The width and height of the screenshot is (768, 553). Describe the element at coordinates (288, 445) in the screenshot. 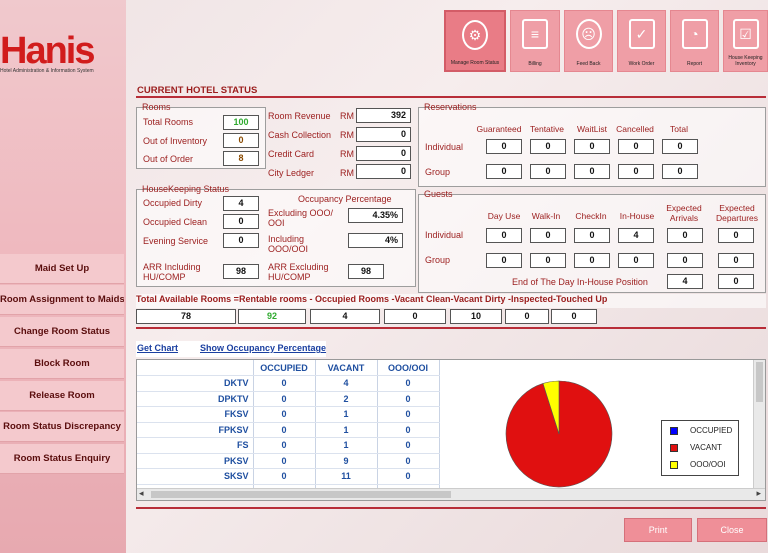

I see `table-row: FS 0 1 0` at that location.